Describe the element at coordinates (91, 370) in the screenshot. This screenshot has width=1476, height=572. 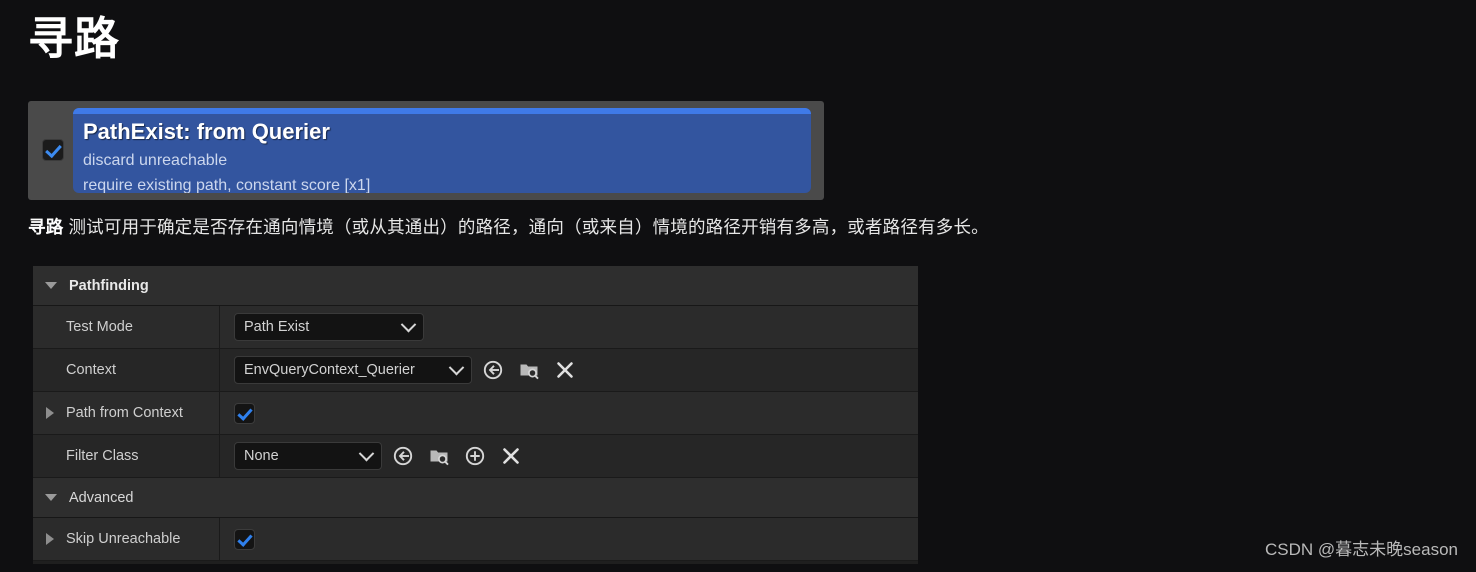
I see `property-label: Context` at that location.